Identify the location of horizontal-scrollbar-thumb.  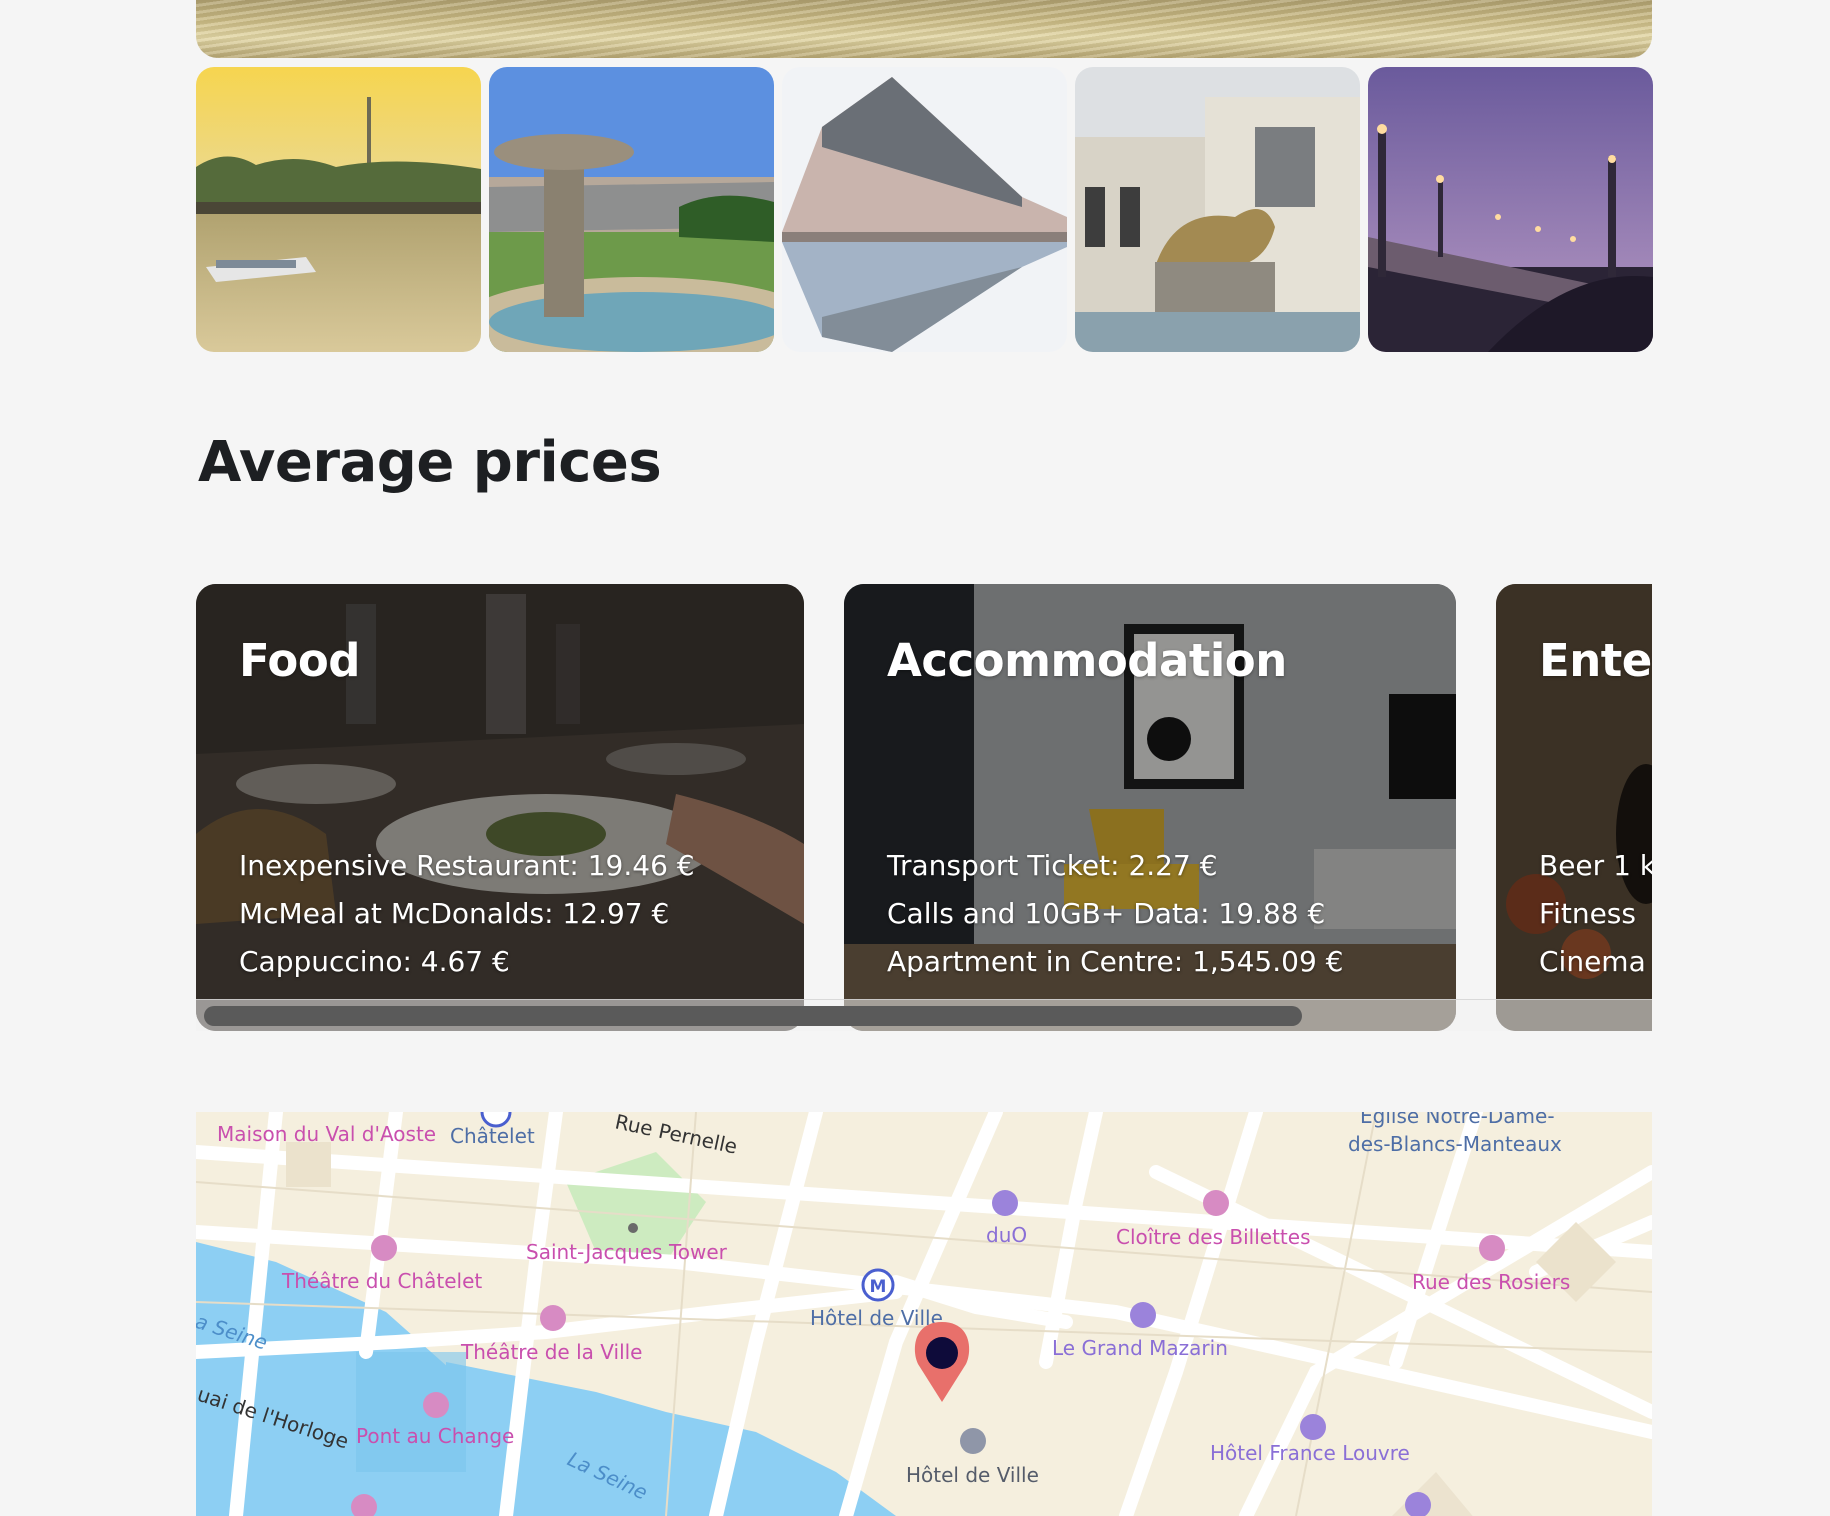
(753, 1016).